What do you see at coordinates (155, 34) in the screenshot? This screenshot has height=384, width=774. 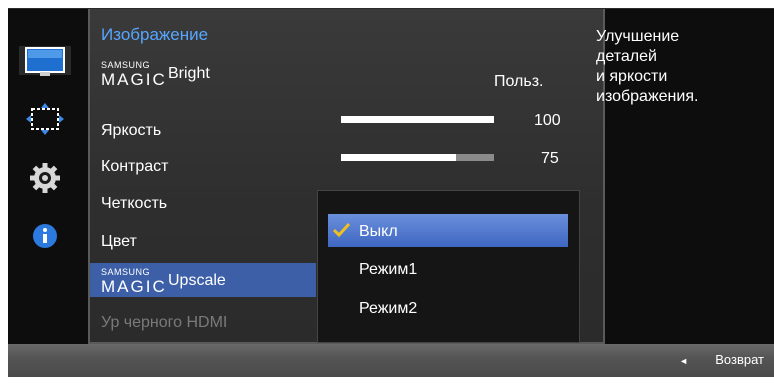 I see `menu-title: Изображение` at bounding box center [155, 34].